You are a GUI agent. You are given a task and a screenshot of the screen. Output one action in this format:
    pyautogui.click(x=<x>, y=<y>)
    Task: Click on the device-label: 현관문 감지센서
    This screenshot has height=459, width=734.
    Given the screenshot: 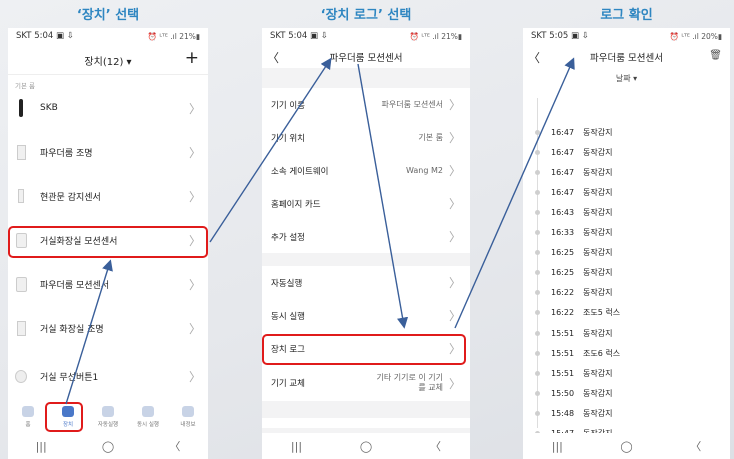 What is the action you would take?
    pyautogui.click(x=70, y=197)
    